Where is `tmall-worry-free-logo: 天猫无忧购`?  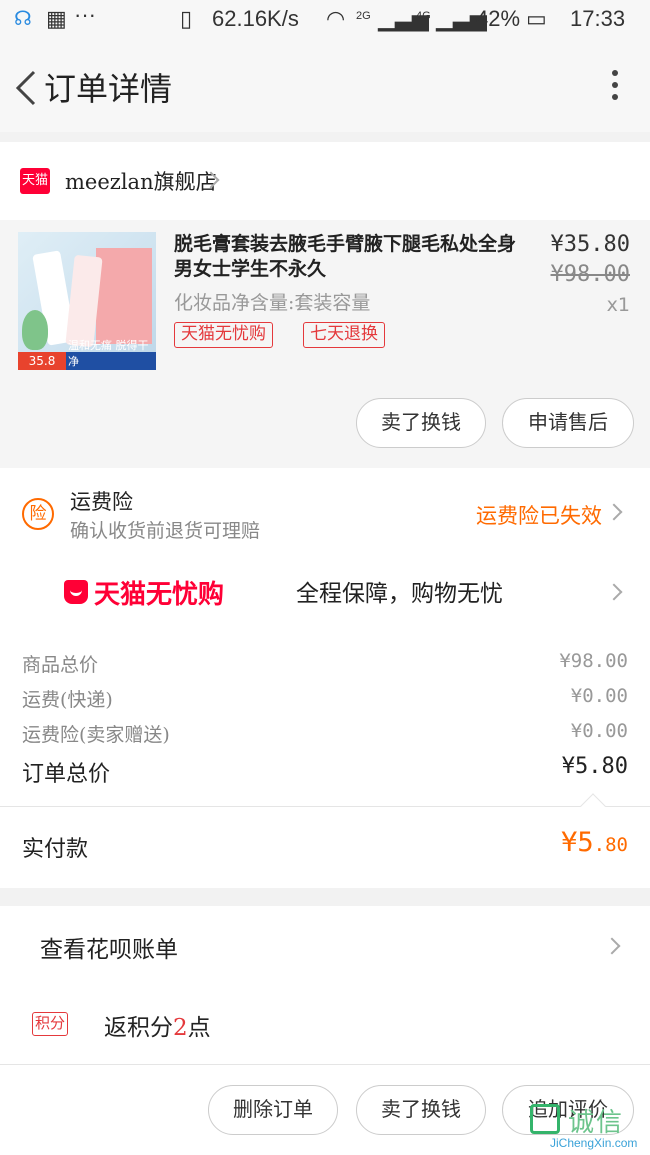 tmall-worry-free-logo: 天猫无忧购 is located at coordinates (144, 592).